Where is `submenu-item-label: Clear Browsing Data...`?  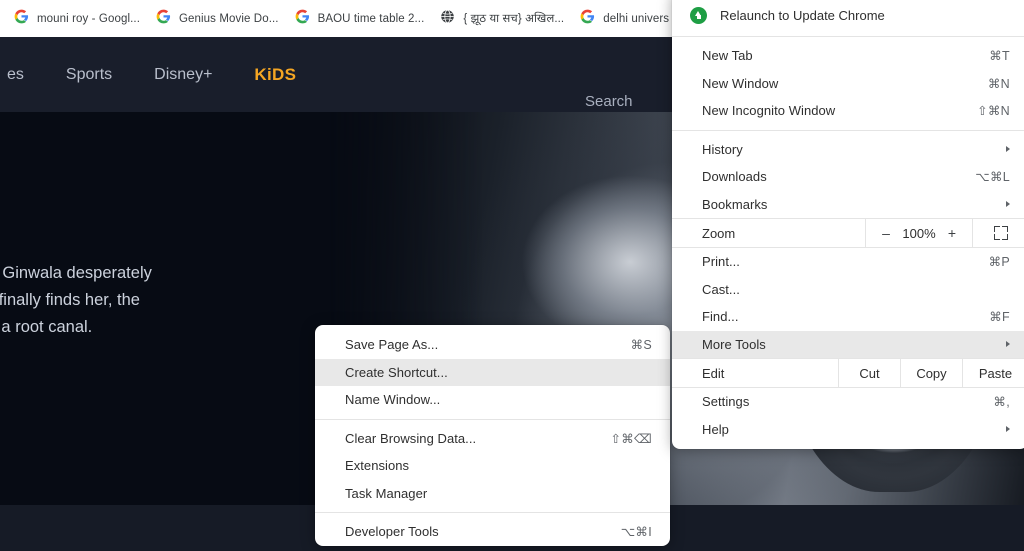 submenu-item-label: Clear Browsing Data... is located at coordinates (411, 438).